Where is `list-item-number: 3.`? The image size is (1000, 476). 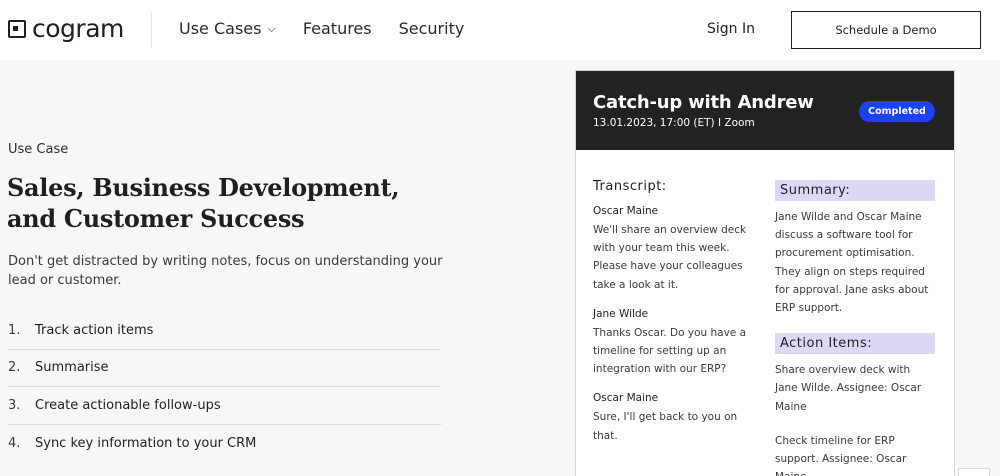
list-item-number: 3. is located at coordinates (14, 405).